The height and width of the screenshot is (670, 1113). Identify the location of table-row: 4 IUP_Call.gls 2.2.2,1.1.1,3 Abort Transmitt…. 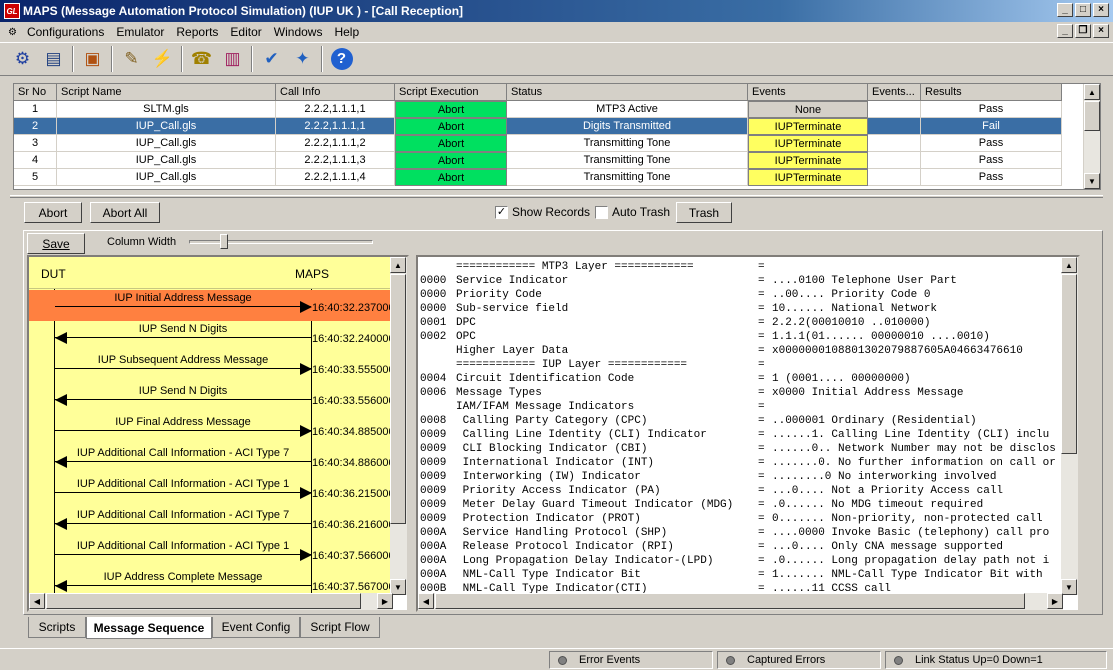
(538, 160).